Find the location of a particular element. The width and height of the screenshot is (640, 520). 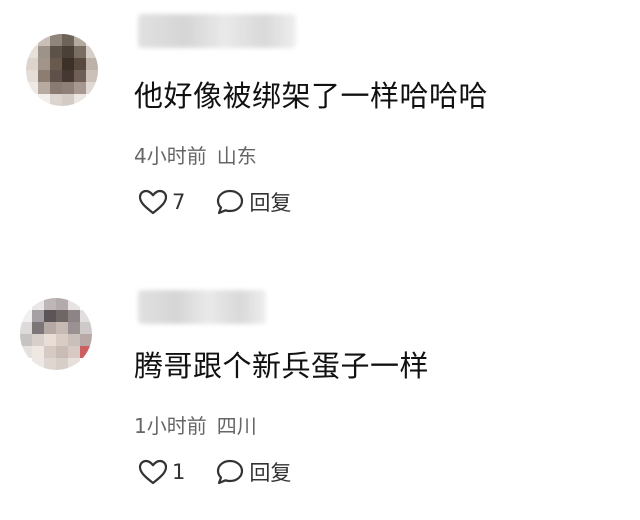

comment-text: 腾哥跟个新兵蛋子一样 is located at coordinates (282, 366).